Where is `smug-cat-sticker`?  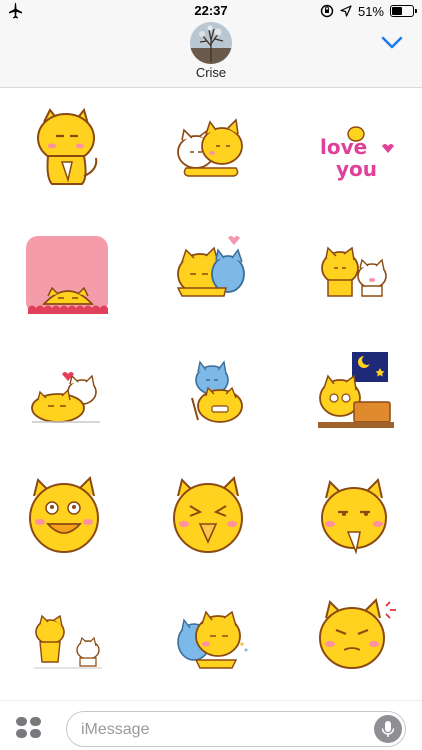
smug-cat-sticker is located at coordinates (355, 512).